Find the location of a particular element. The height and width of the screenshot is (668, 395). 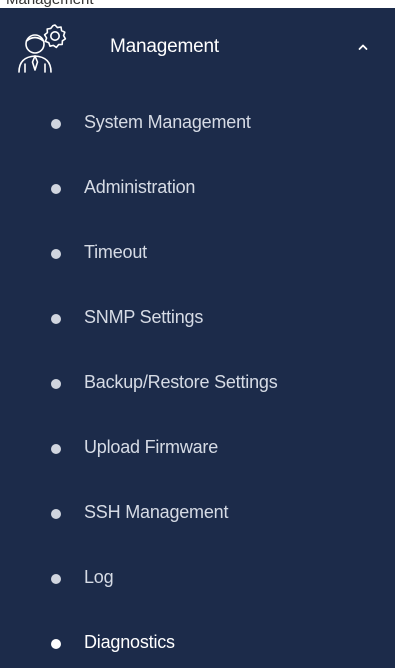

chevron-up-icon is located at coordinates (363, 47).